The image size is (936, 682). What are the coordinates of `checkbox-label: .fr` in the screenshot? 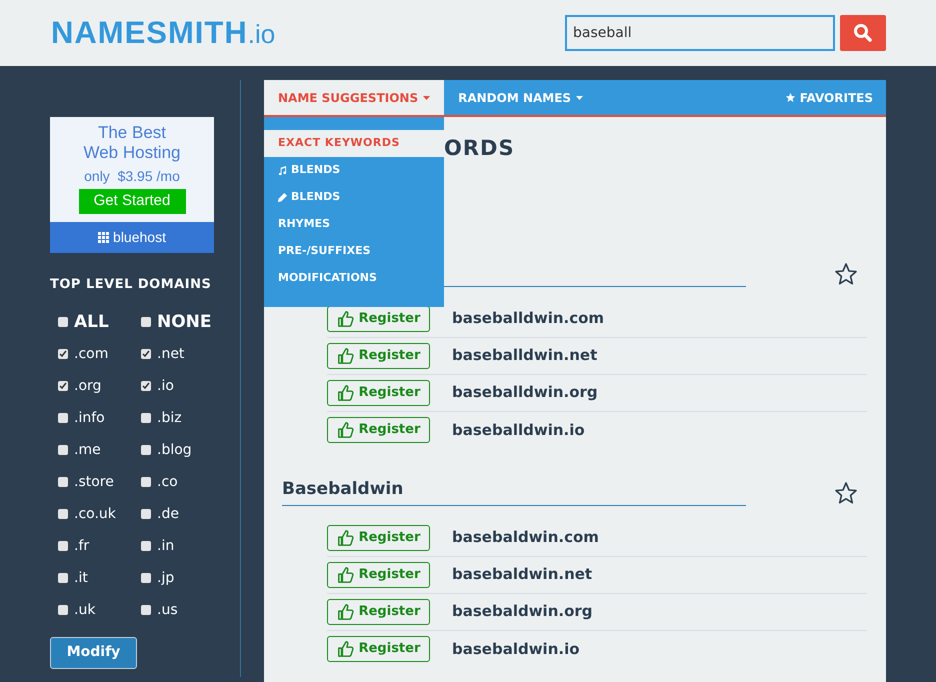 It's located at (82, 546).